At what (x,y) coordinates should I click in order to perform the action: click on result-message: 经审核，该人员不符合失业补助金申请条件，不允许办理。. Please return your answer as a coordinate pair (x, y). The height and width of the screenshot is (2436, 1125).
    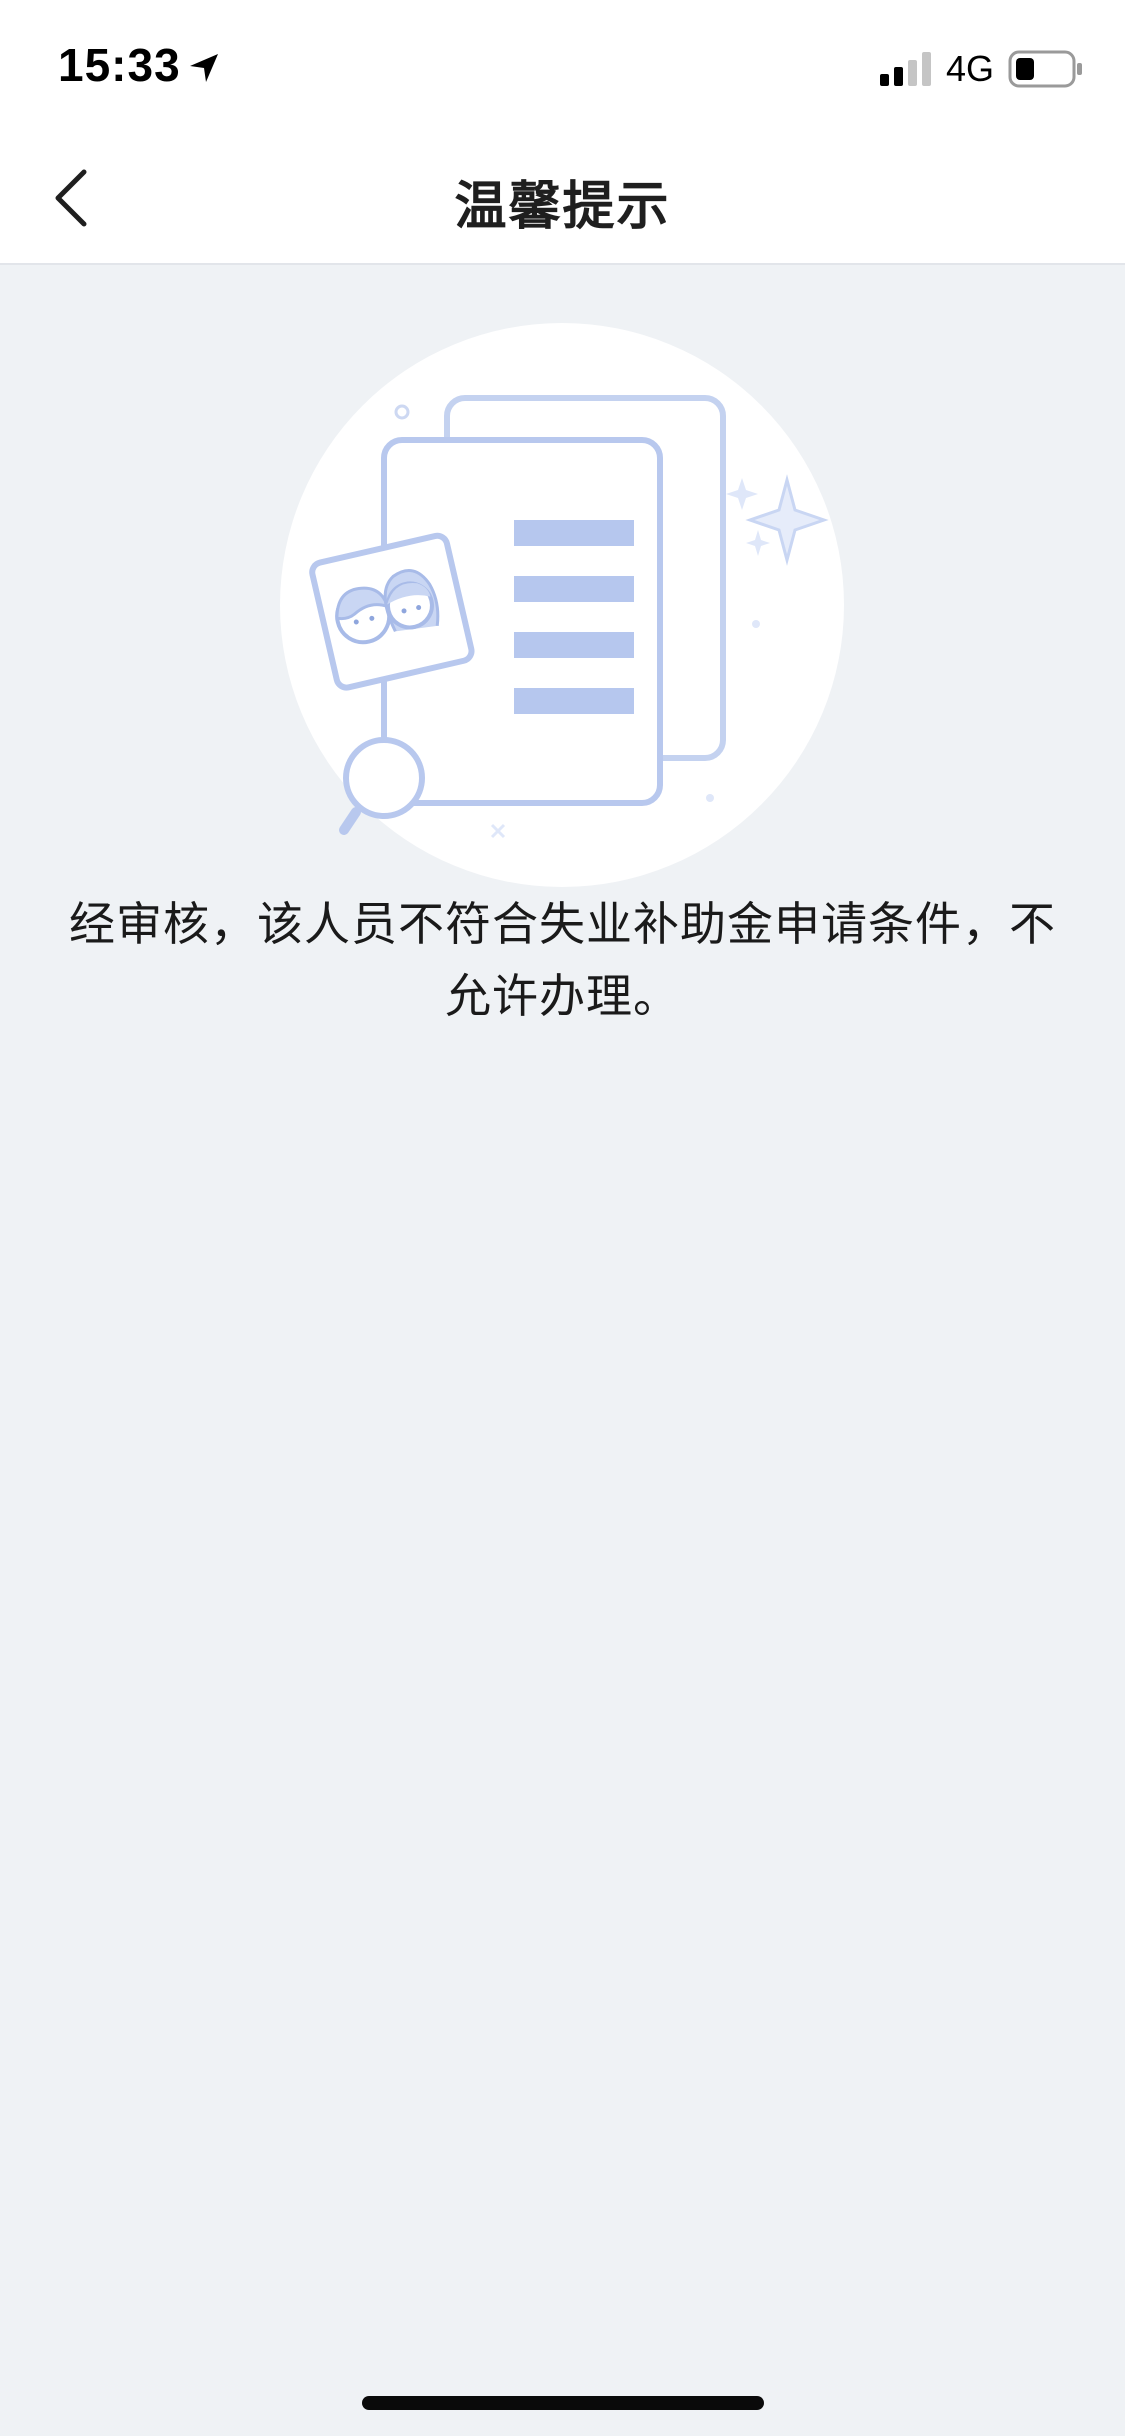
    Looking at the image, I should click on (562, 960).